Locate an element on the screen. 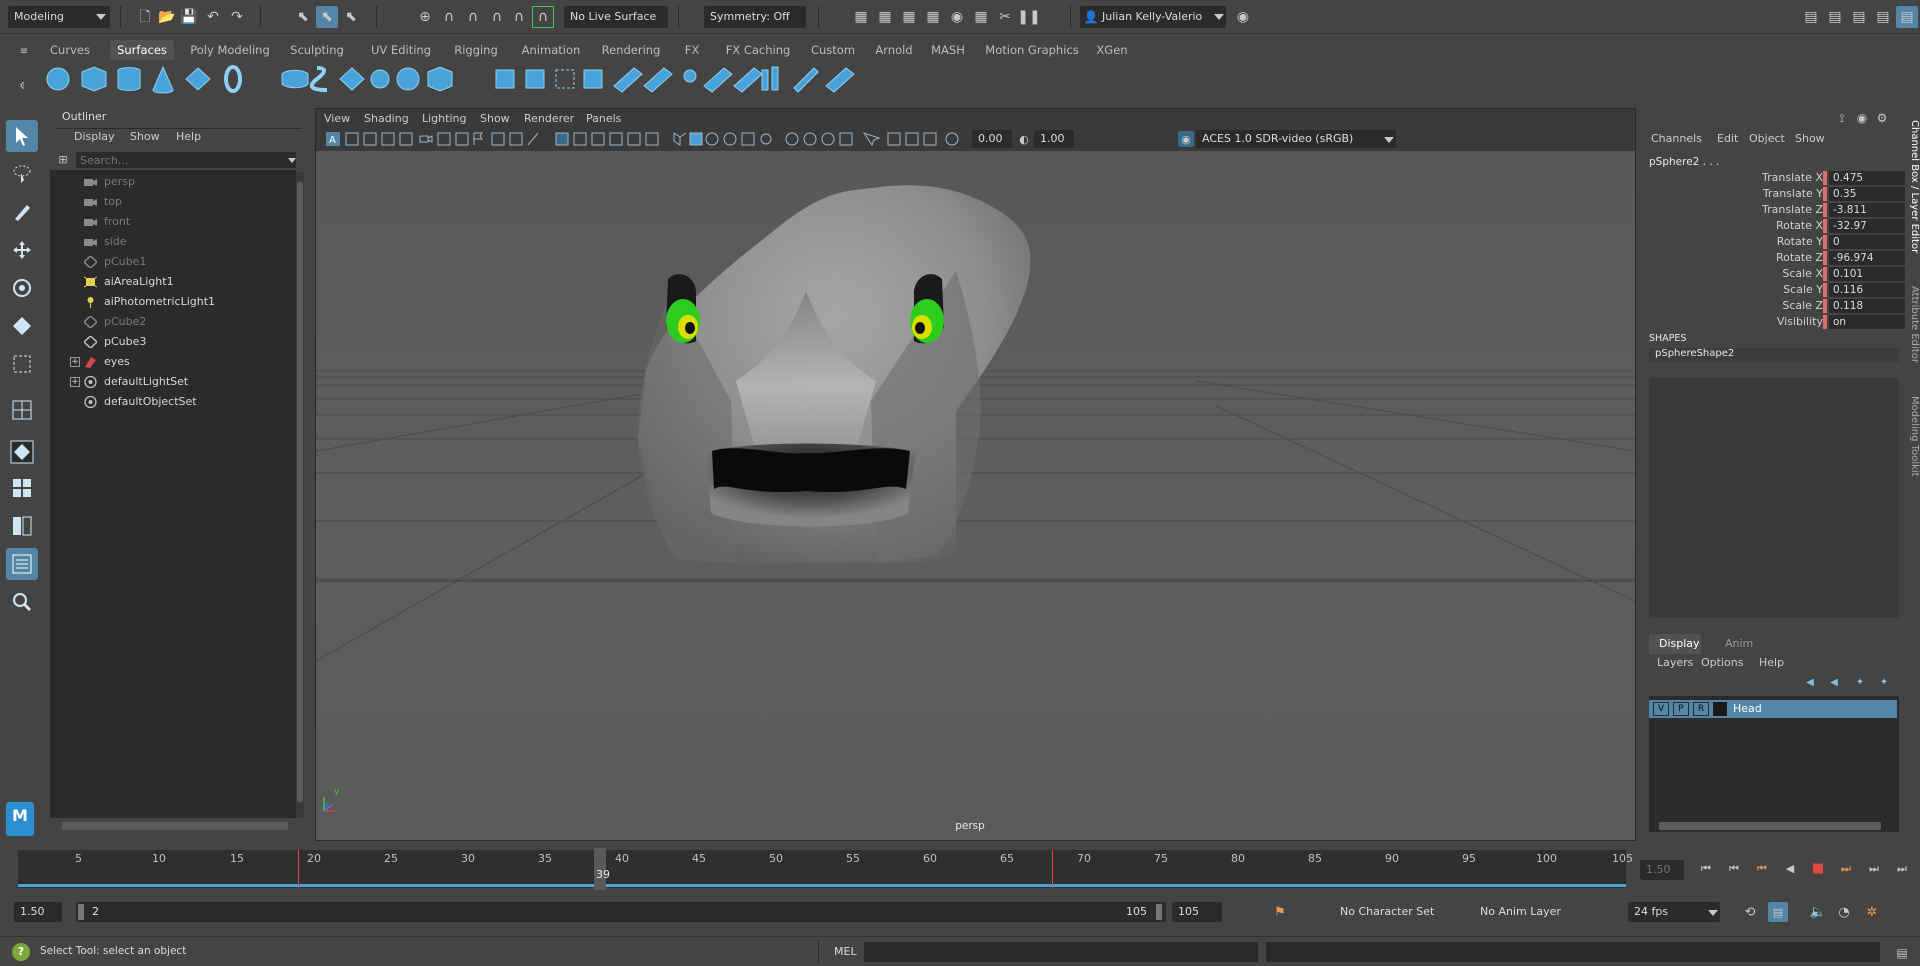 Image resolution: width=1920 pixels, height=966 pixels. layer-menu-layers: Layers is located at coordinates (1675, 662).